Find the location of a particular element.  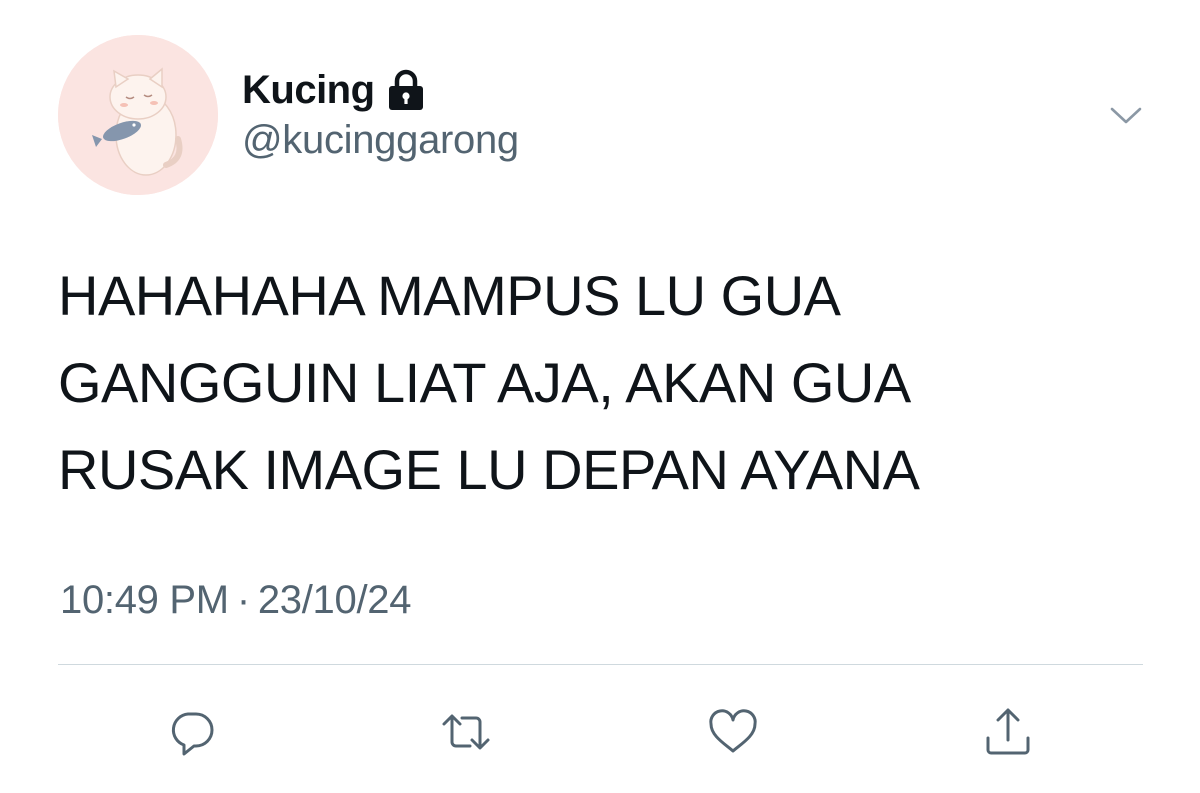

like-icon is located at coordinates (733, 731).